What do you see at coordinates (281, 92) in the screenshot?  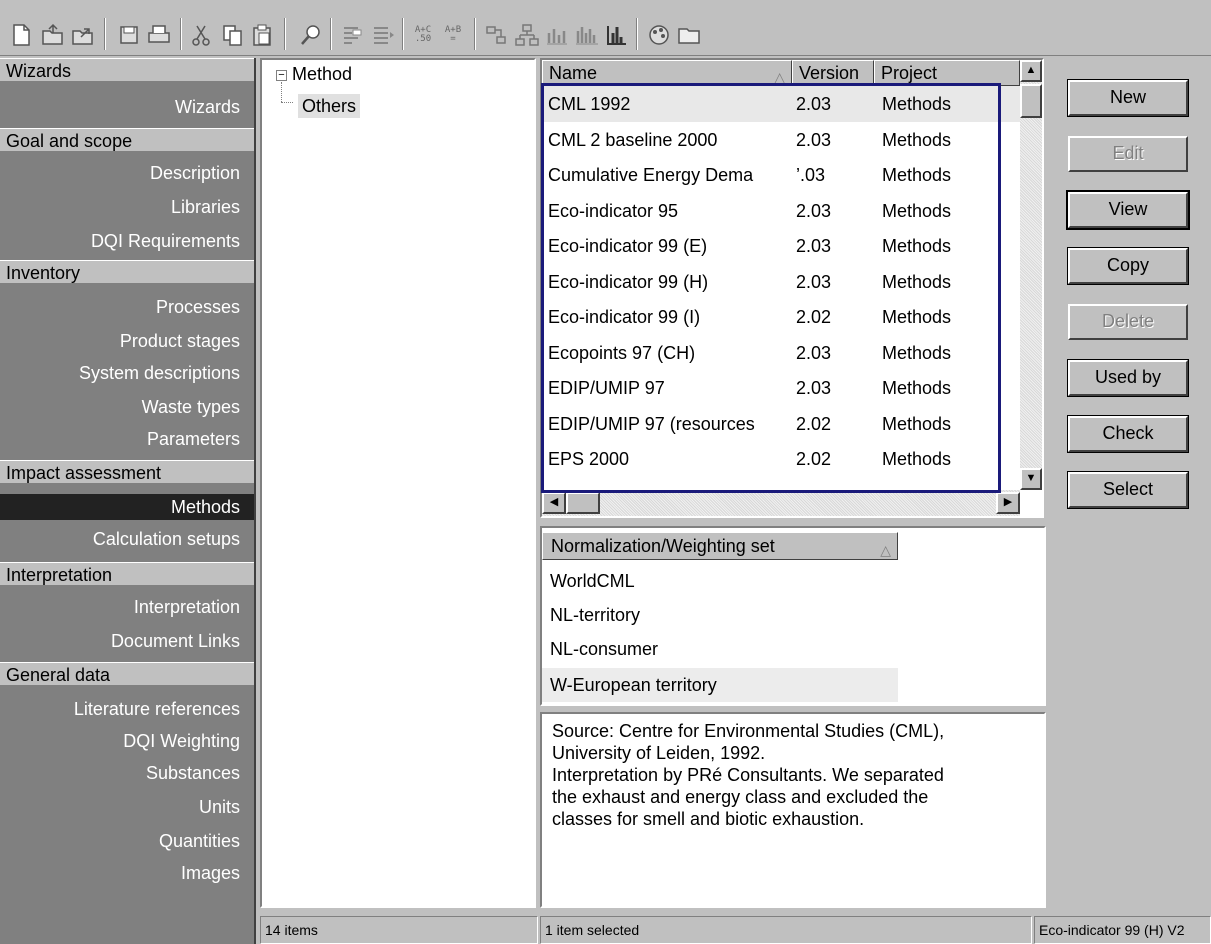 I see `tree-connector` at bounding box center [281, 92].